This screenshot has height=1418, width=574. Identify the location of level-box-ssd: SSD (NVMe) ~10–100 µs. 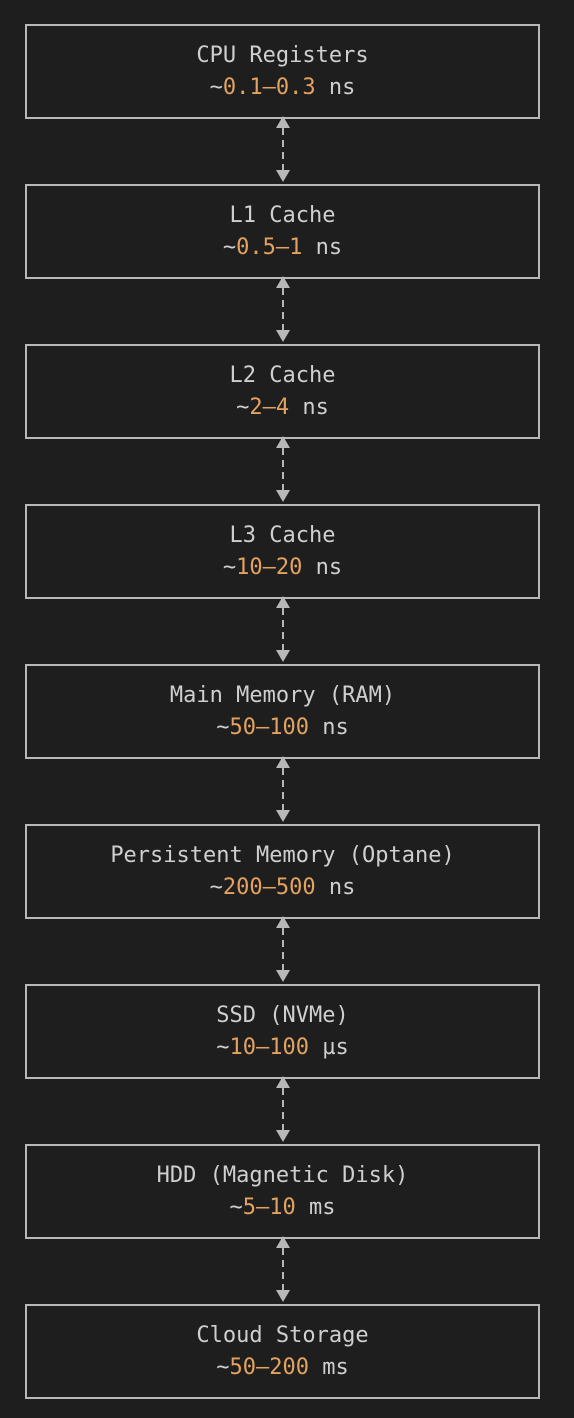
(282, 1031).